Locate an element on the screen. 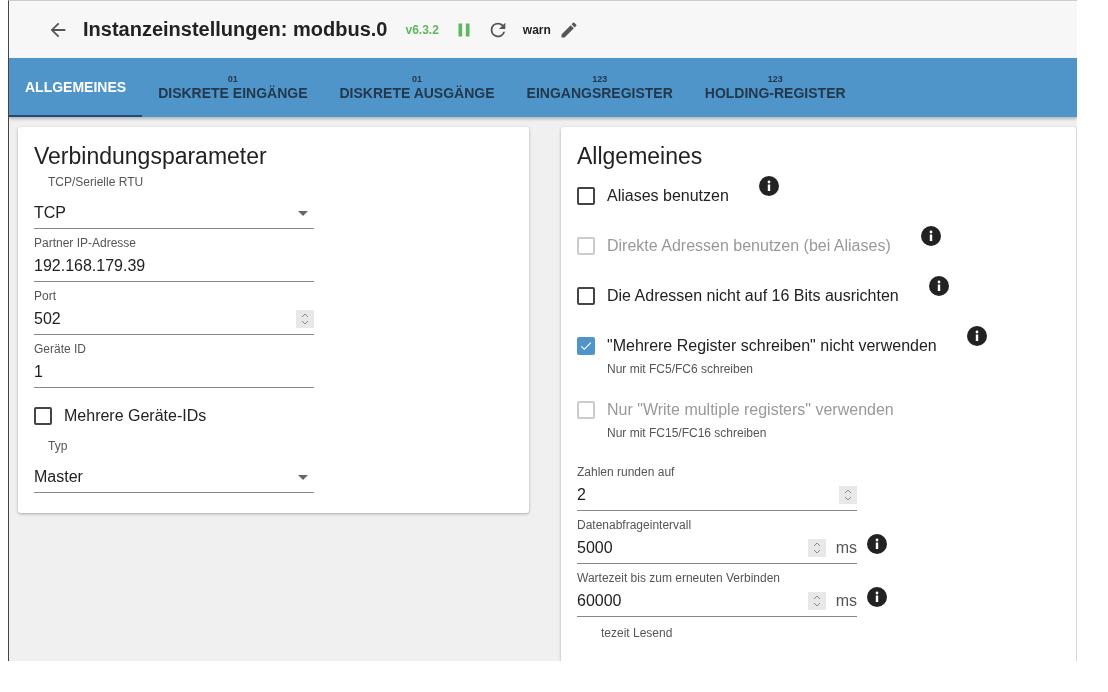 This screenshot has width=1108, height=692. input-field: 60000 ms is located at coordinates (717, 601).